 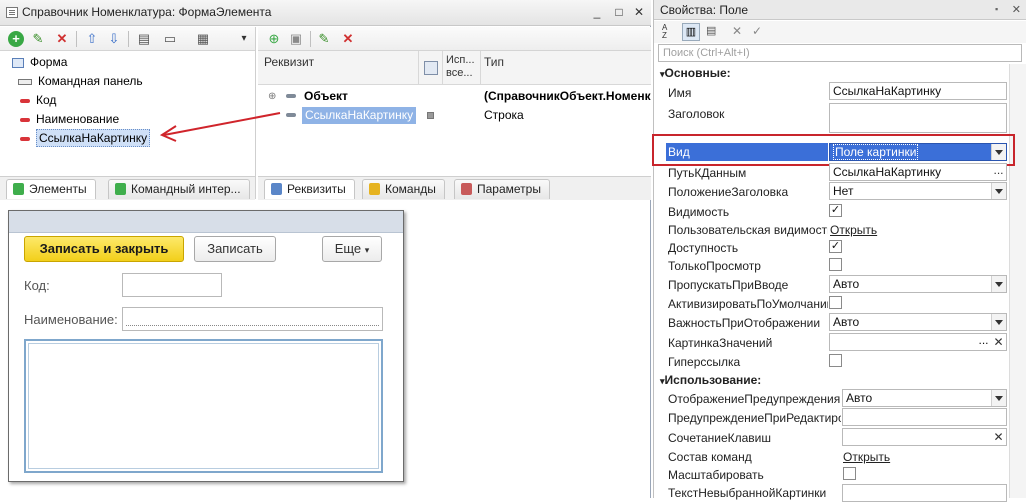 I want to click on prop-commands-link: Открыть, so click(x=866, y=457).